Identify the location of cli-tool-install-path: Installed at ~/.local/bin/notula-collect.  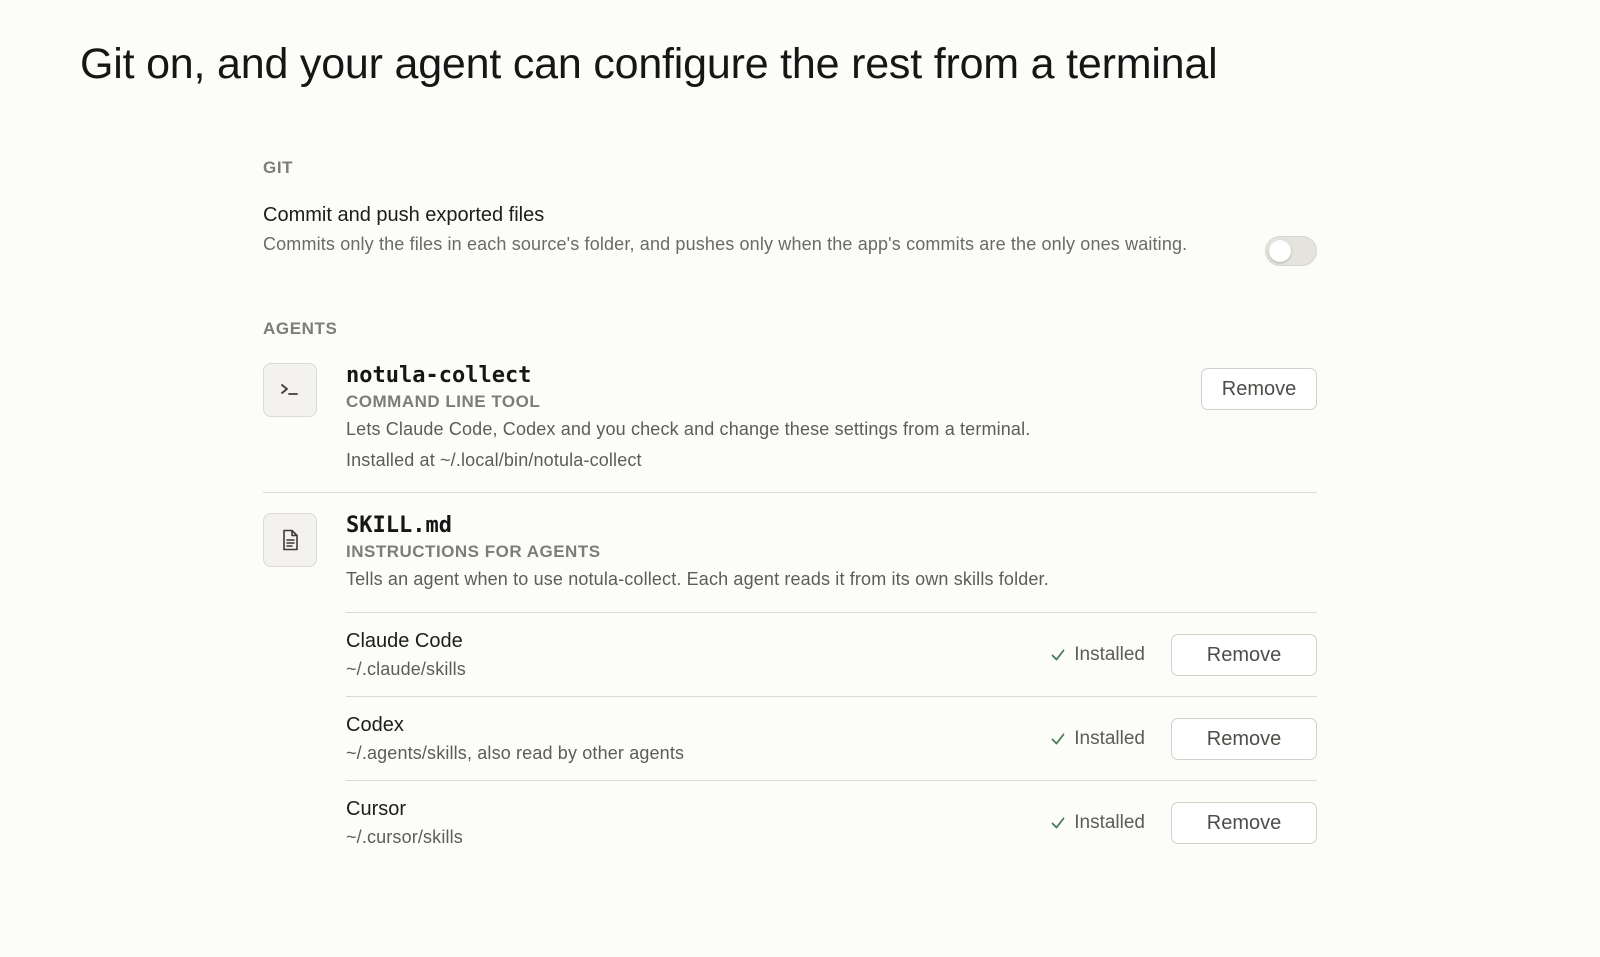
(494, 460).